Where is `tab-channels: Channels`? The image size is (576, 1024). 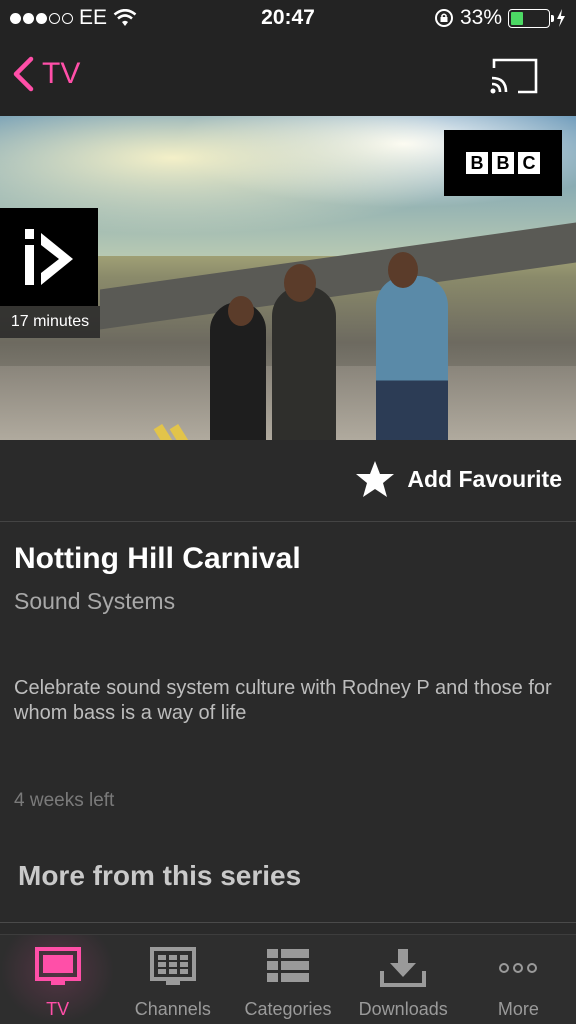 tab-channels: Channels is located at coordinates (172, 979).